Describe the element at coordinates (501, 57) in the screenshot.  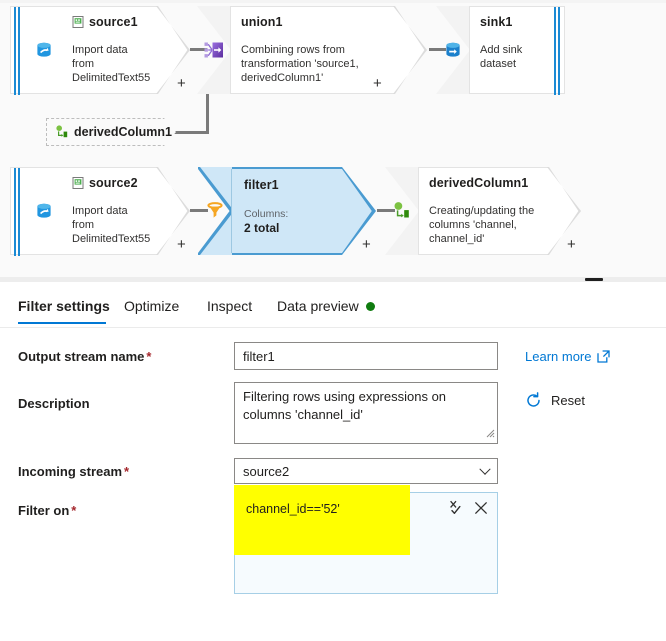
I see `node-subtitle: Add sink dataset` at that location.